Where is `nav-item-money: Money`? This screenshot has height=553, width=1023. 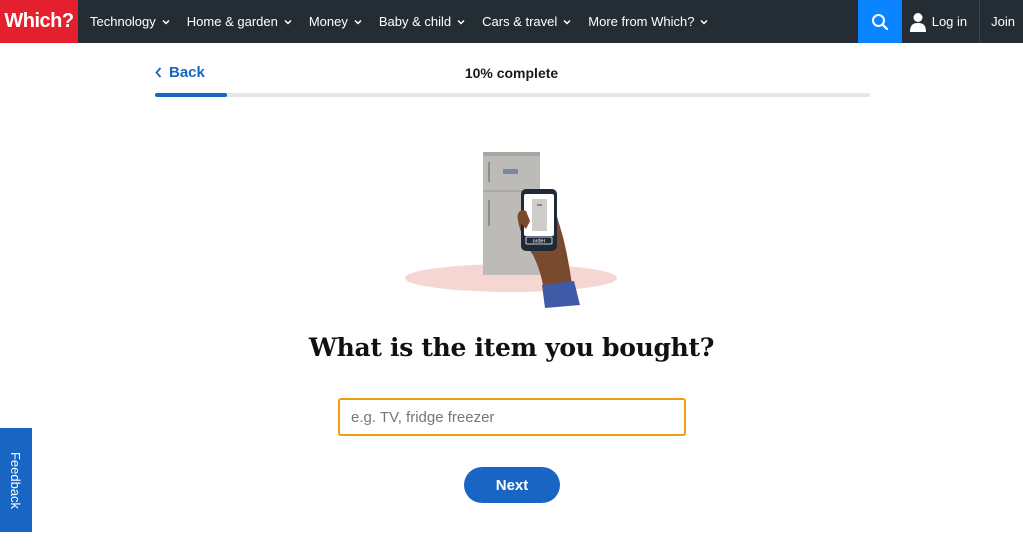 nav-item-money: Money is located at coordinates (336, 21).